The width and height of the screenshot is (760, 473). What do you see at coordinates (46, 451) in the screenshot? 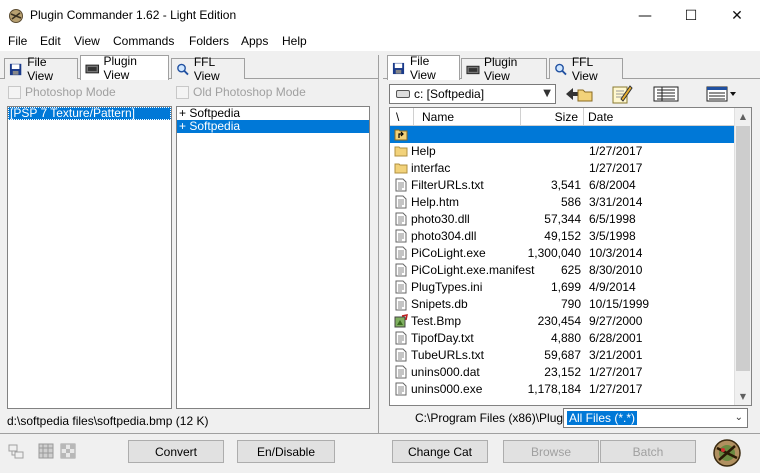
I see `film-grid-icon` at bounding box center [46, 451].